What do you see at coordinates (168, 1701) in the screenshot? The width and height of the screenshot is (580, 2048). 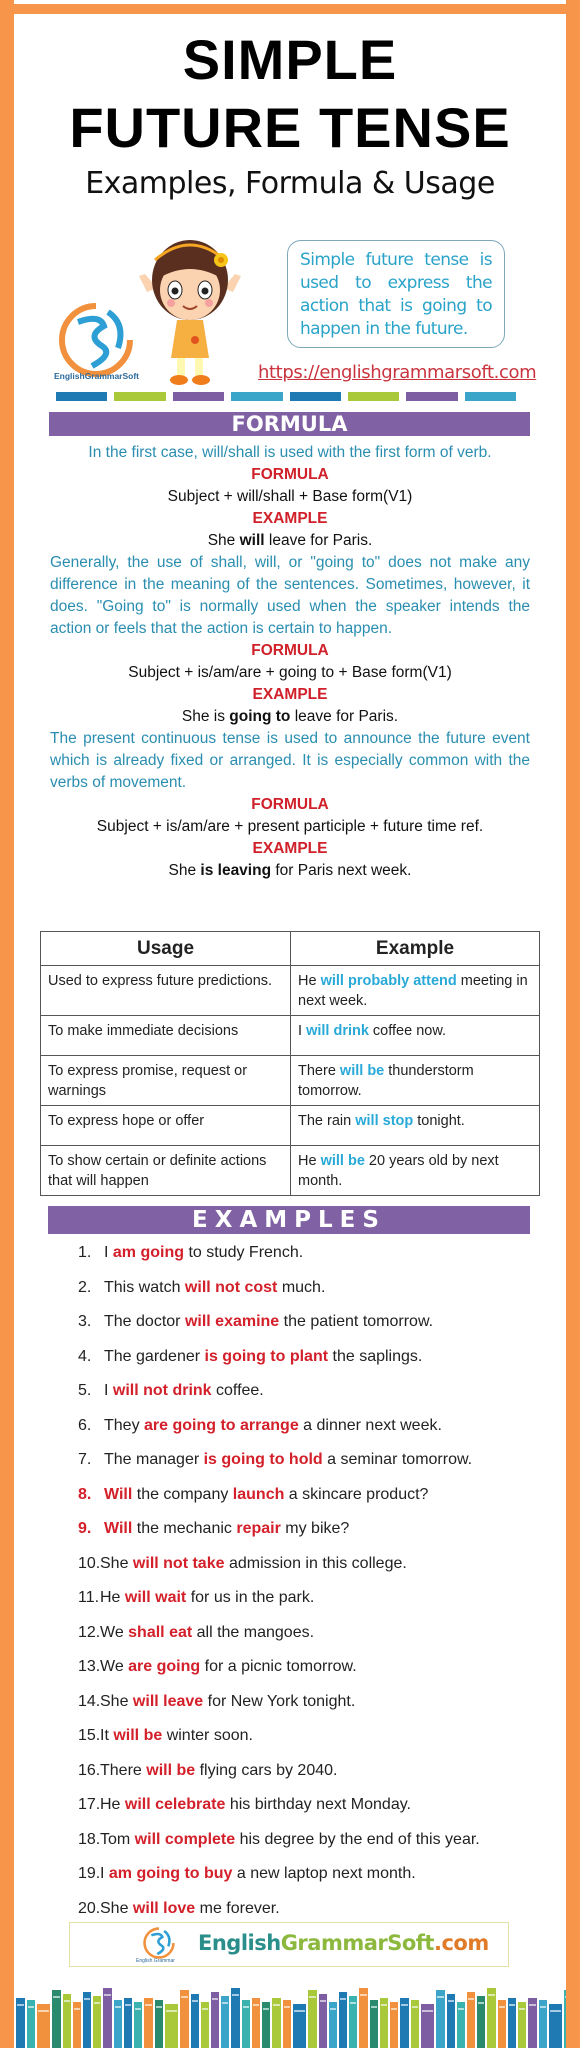 I see `highlight: will leave` at bounding box center [168, 1701].